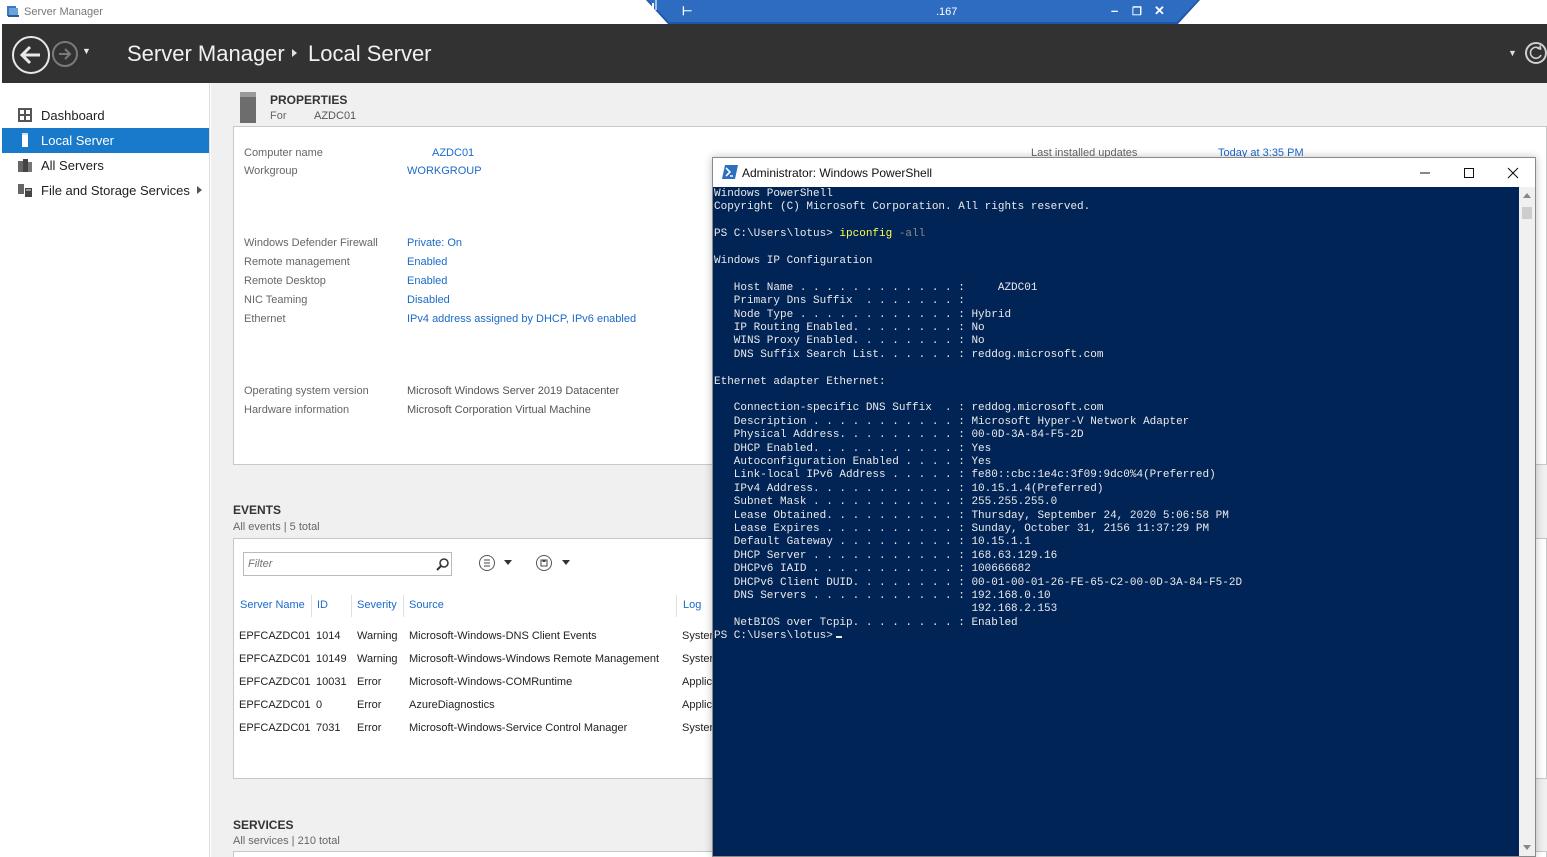  I want to click on ps-minimize-button, so click(1425, 173).